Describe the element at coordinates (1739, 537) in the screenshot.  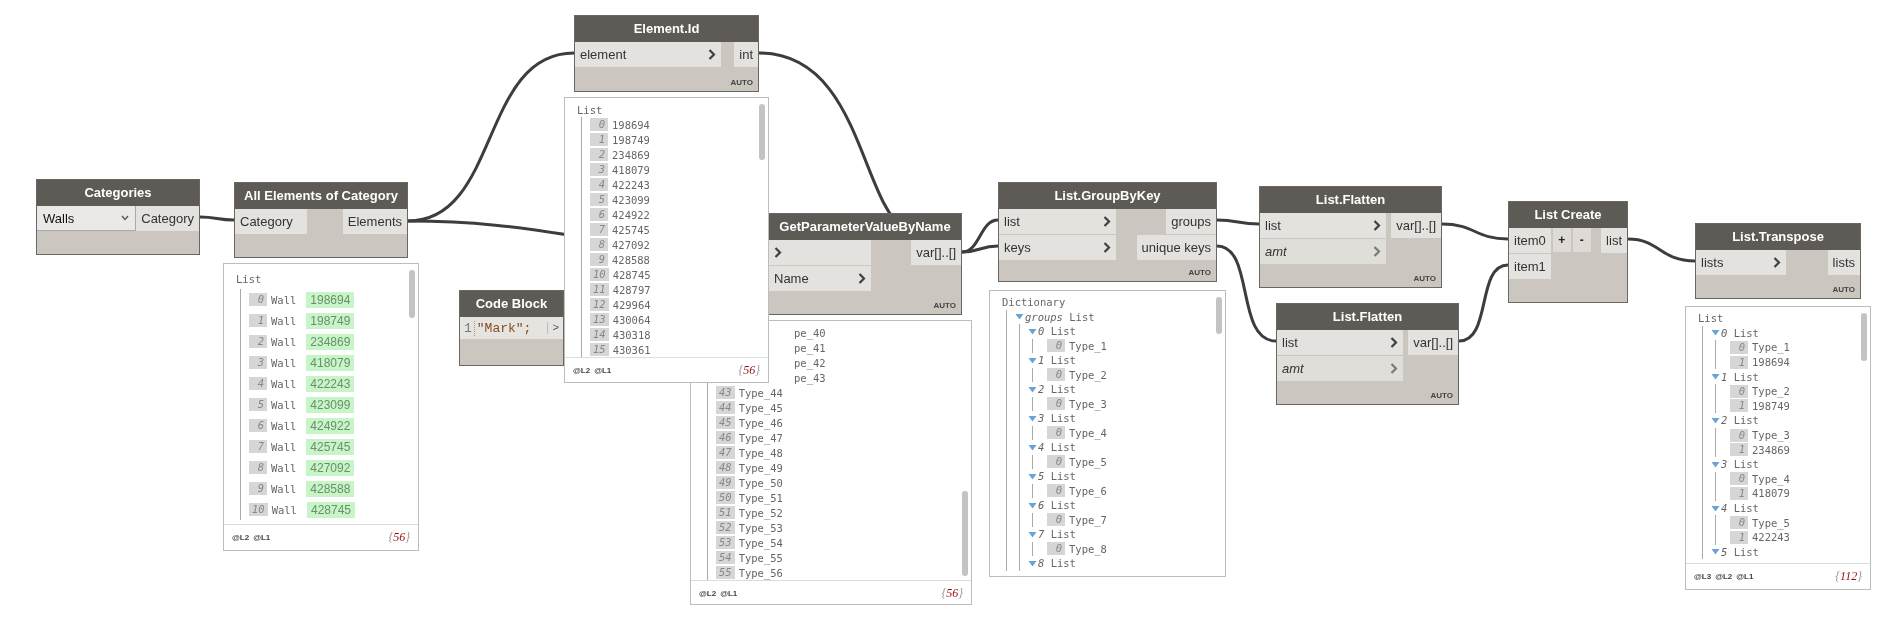
I see `index-label: 1` at that location.